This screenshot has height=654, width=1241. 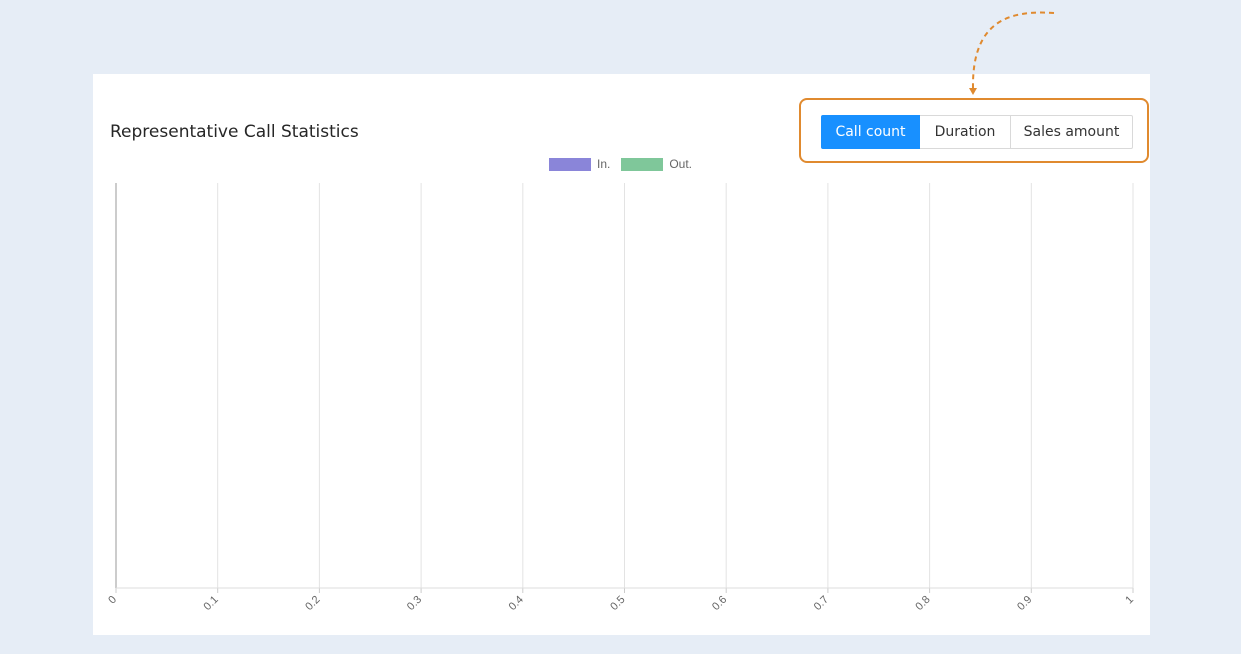 I want to click on x-tick-label: 0.8, so click(x=922, y=603).